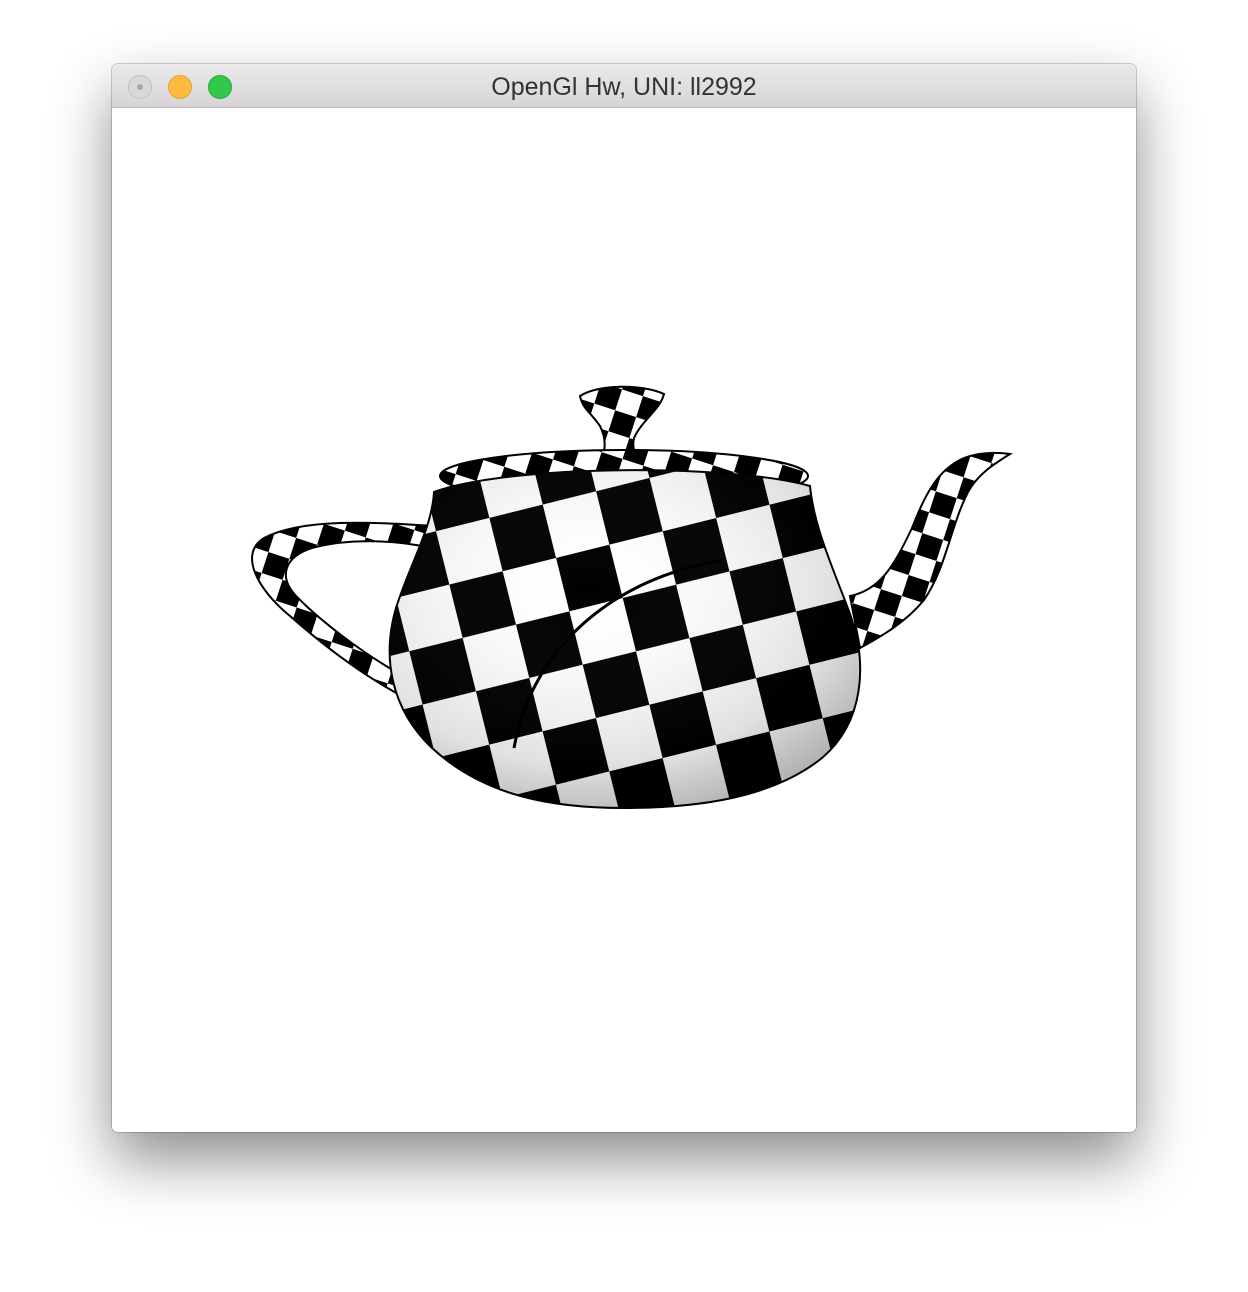 The height and width of the screenshot is (1292, 1248). I want to click on title-bar: OpenGl Hw, UNI: ll2992, so click(624, 86).